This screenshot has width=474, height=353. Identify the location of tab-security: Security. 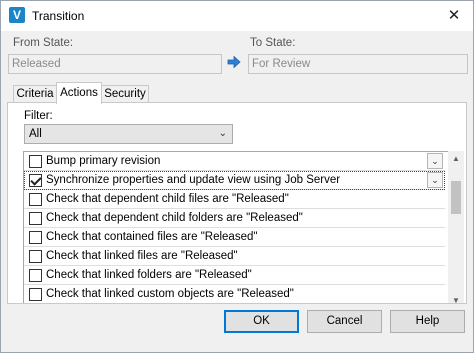
(125, 94).